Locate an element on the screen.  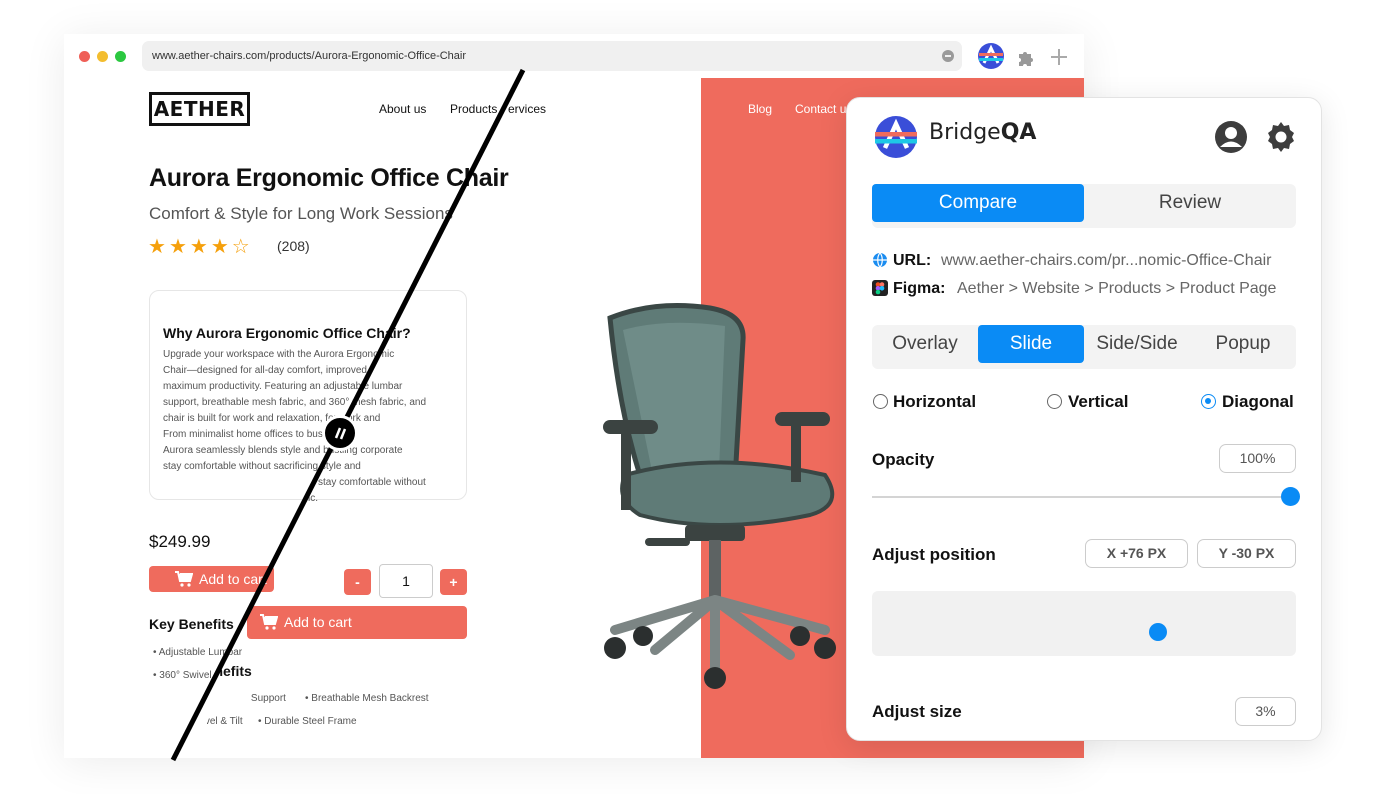
position-label: Adjust position is located at coordinates (934, 554).